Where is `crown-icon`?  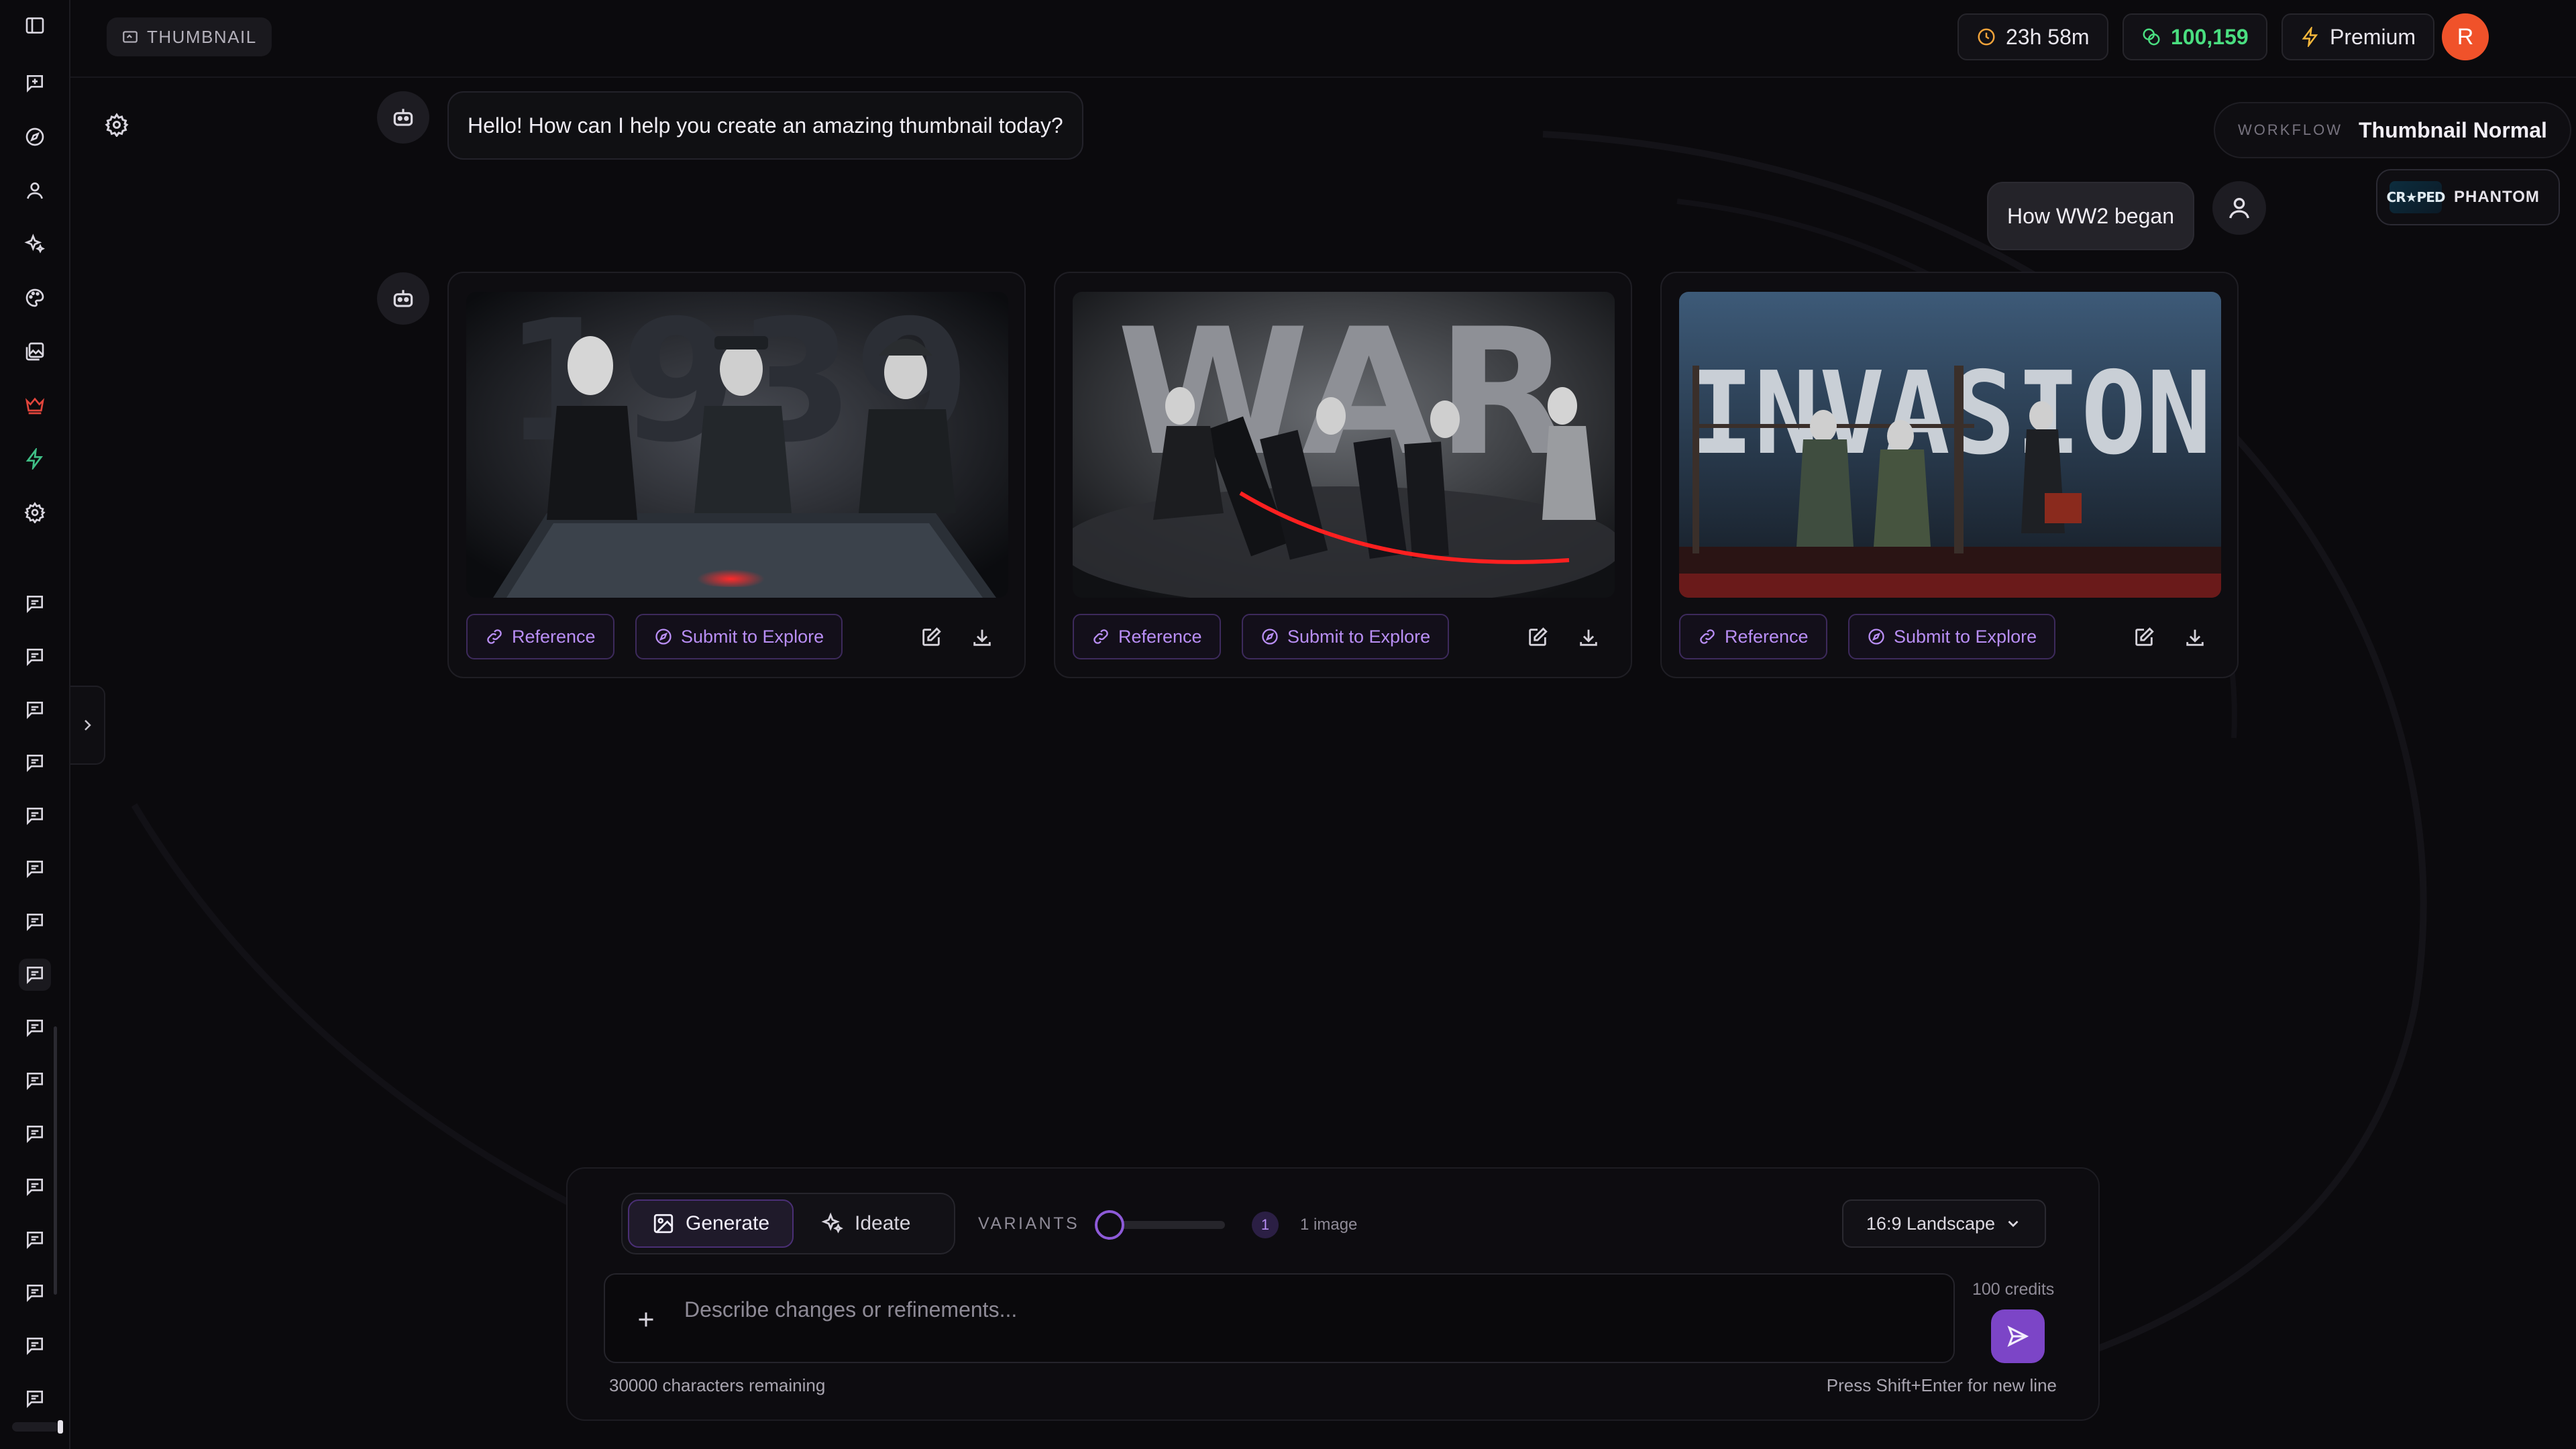 crown-icon is located at coordinates (35, 405).